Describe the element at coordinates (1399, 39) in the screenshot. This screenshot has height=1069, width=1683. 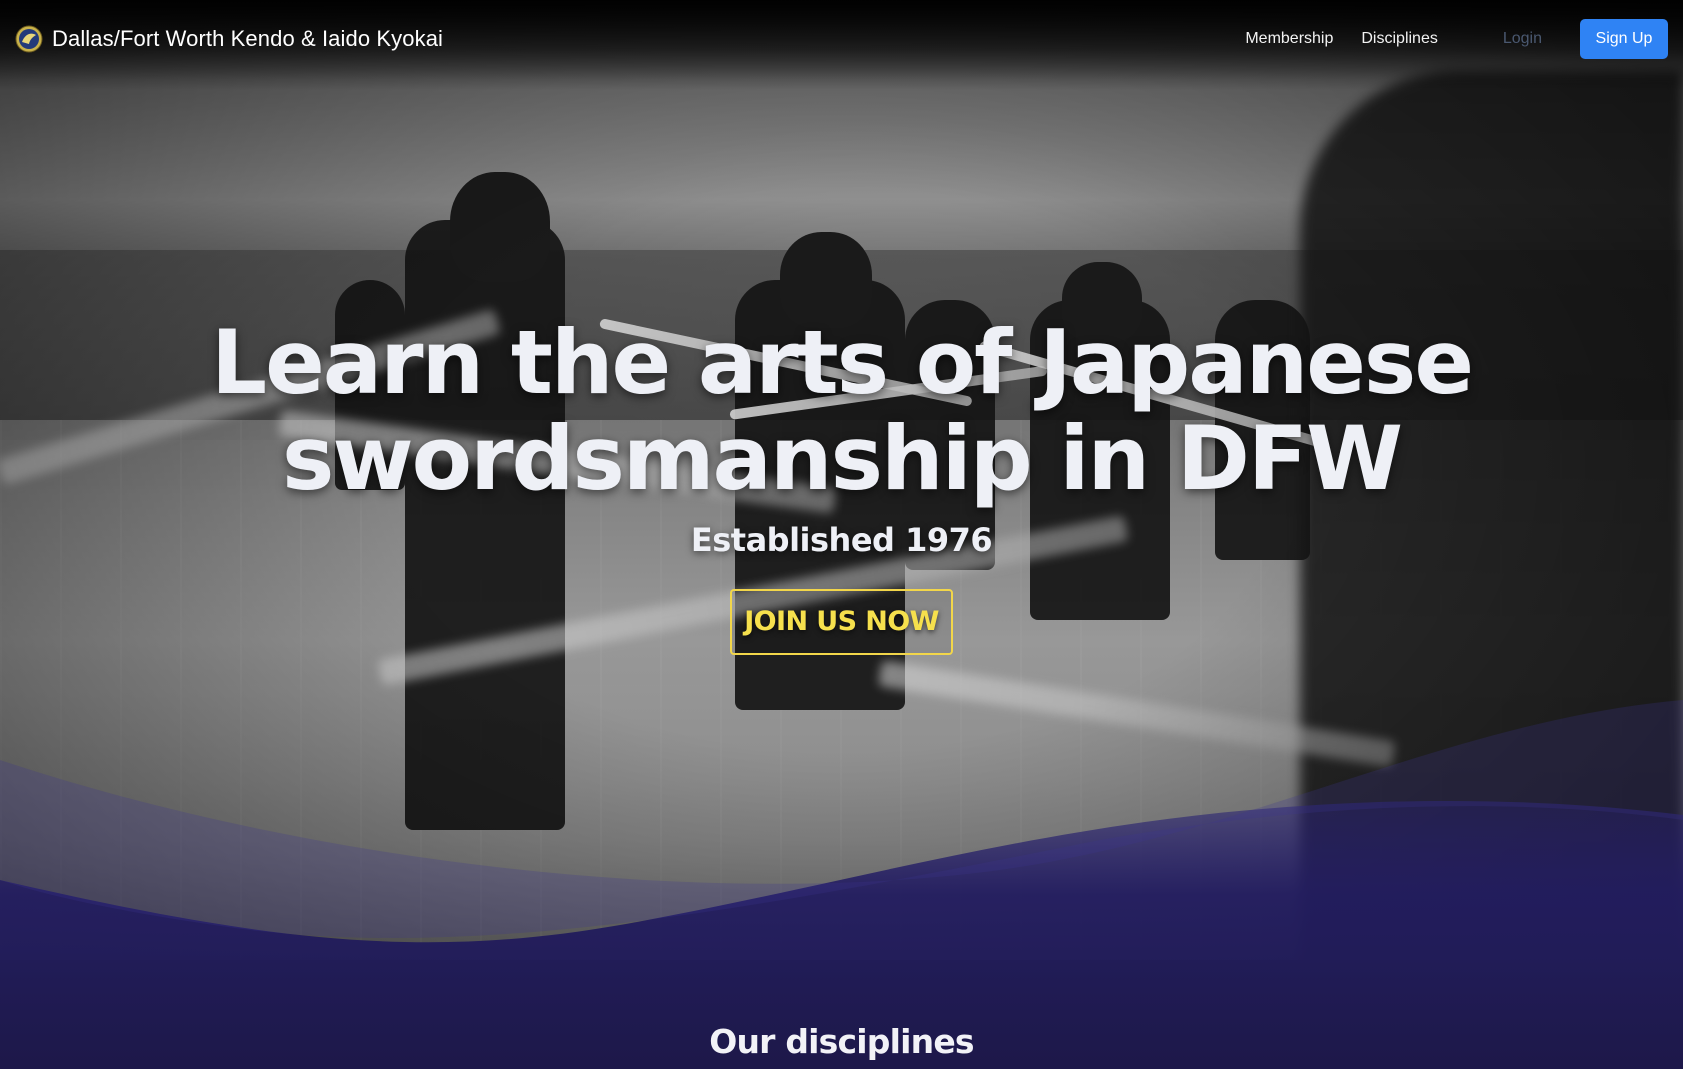
I see `nav-link-disciplines: Disciplines` at that location.